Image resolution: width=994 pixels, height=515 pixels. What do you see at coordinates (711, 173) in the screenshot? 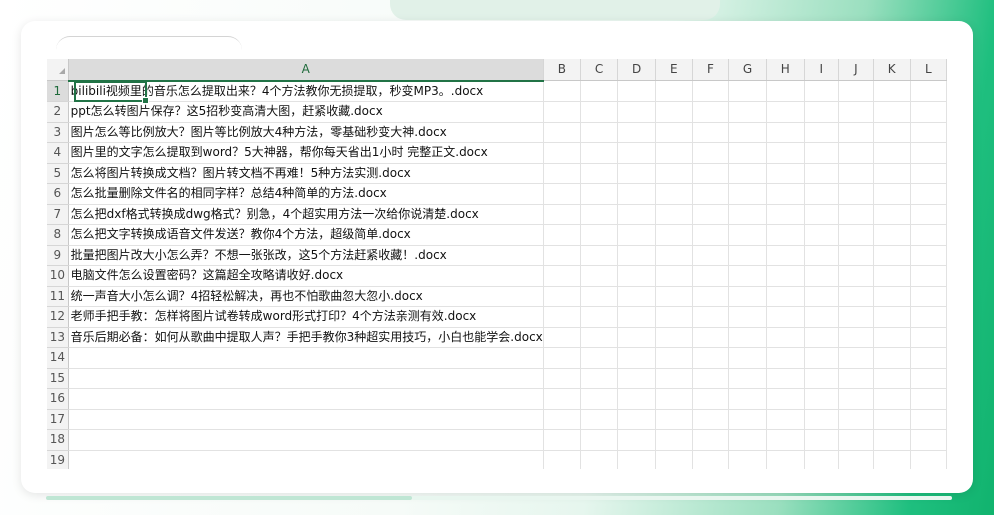
I see `cell-f5` at bounding box center [711, 173].